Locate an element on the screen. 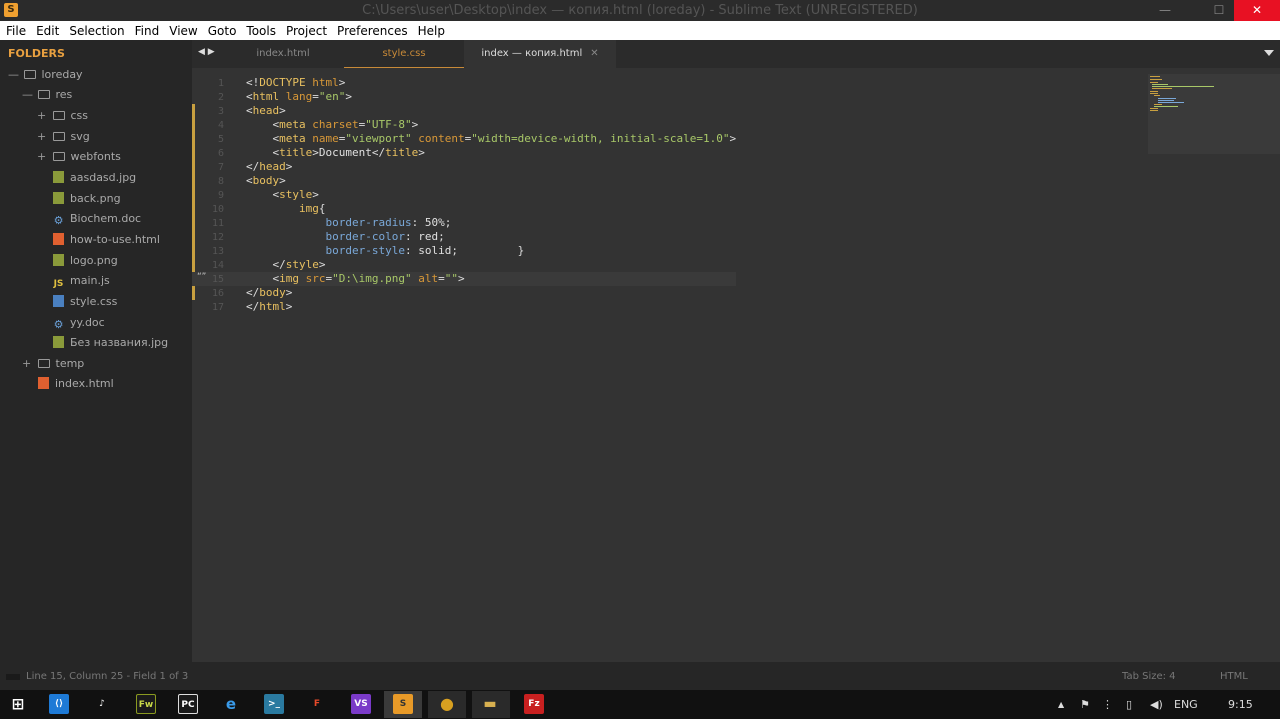 The height and width of the screenshot is (719, 1280). minimap is located at coordinates (1214, 114).